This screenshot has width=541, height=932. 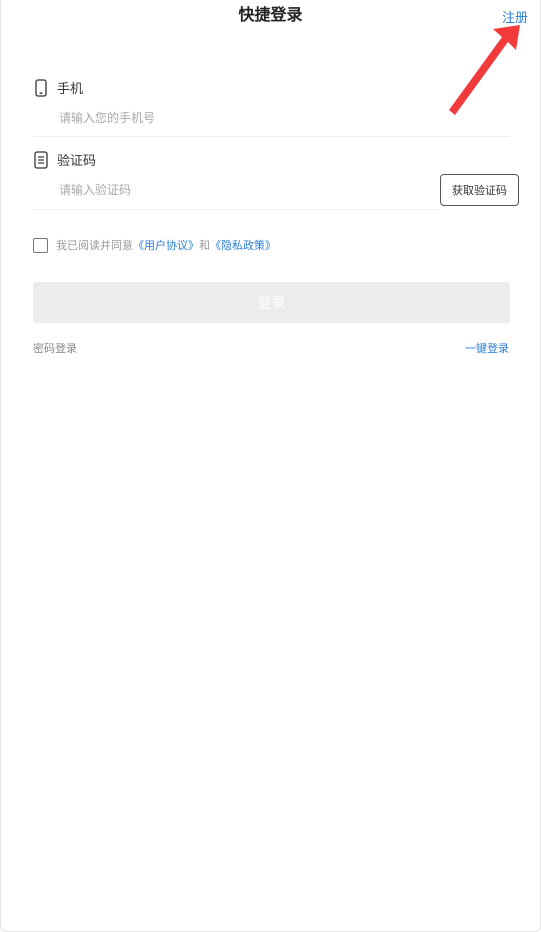 I want to click on user-agreement-link: 《用户协议》, so click(x=166, y=245).